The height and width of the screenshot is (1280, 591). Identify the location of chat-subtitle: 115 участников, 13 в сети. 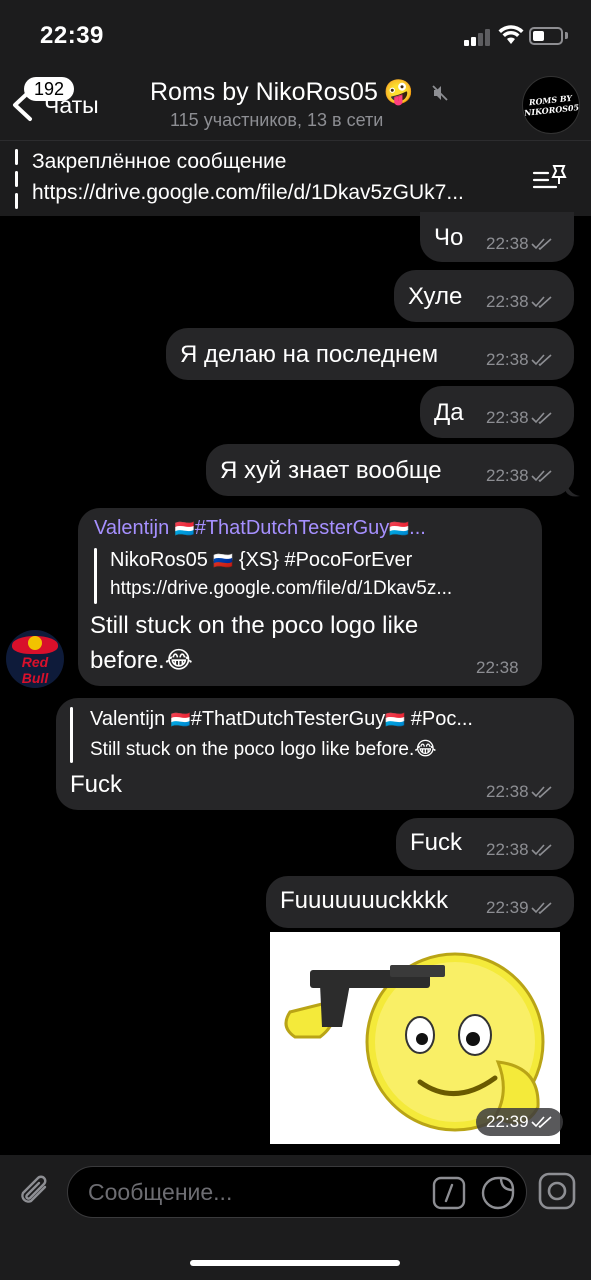
(277, 120).